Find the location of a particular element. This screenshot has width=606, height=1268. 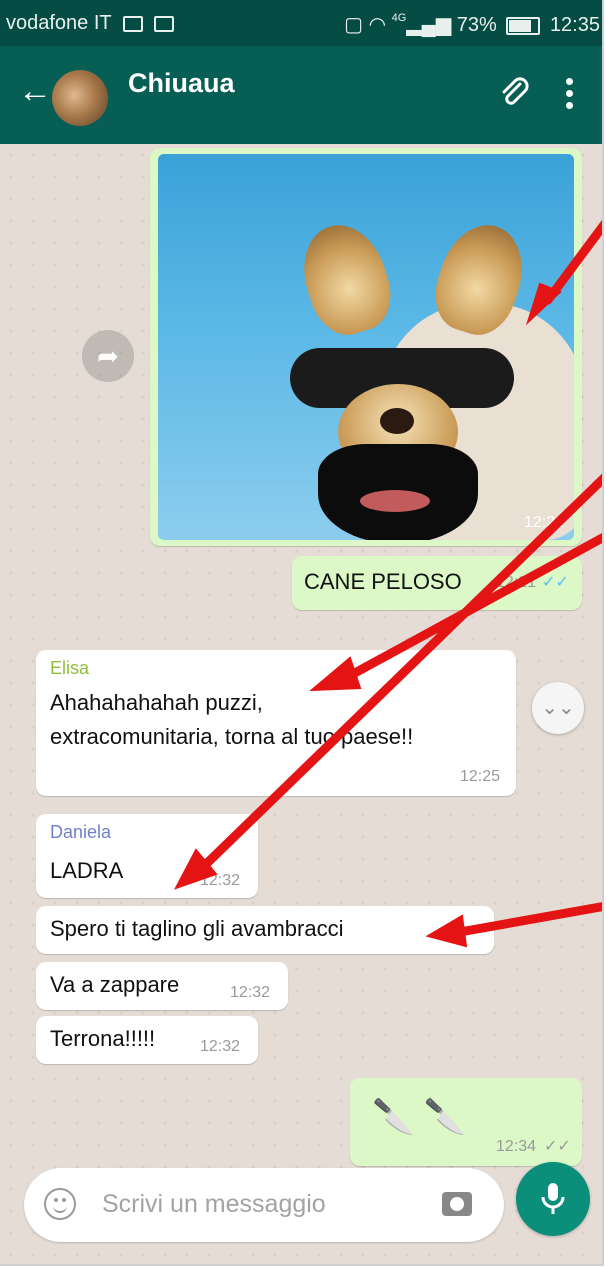

message-zappare: Va a zappare 12:32 is located at coordinates (162, 986).